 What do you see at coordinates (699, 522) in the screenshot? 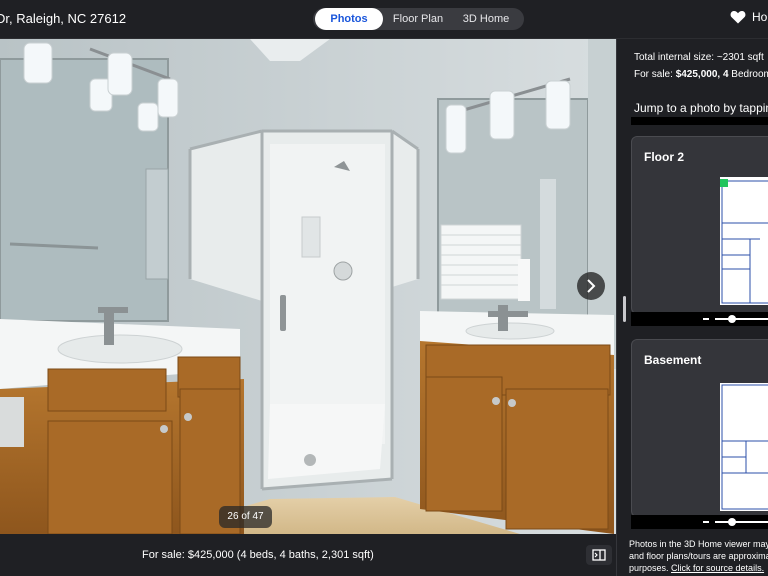
I see `basement-photo-slider` at bounding box center [699, 522].